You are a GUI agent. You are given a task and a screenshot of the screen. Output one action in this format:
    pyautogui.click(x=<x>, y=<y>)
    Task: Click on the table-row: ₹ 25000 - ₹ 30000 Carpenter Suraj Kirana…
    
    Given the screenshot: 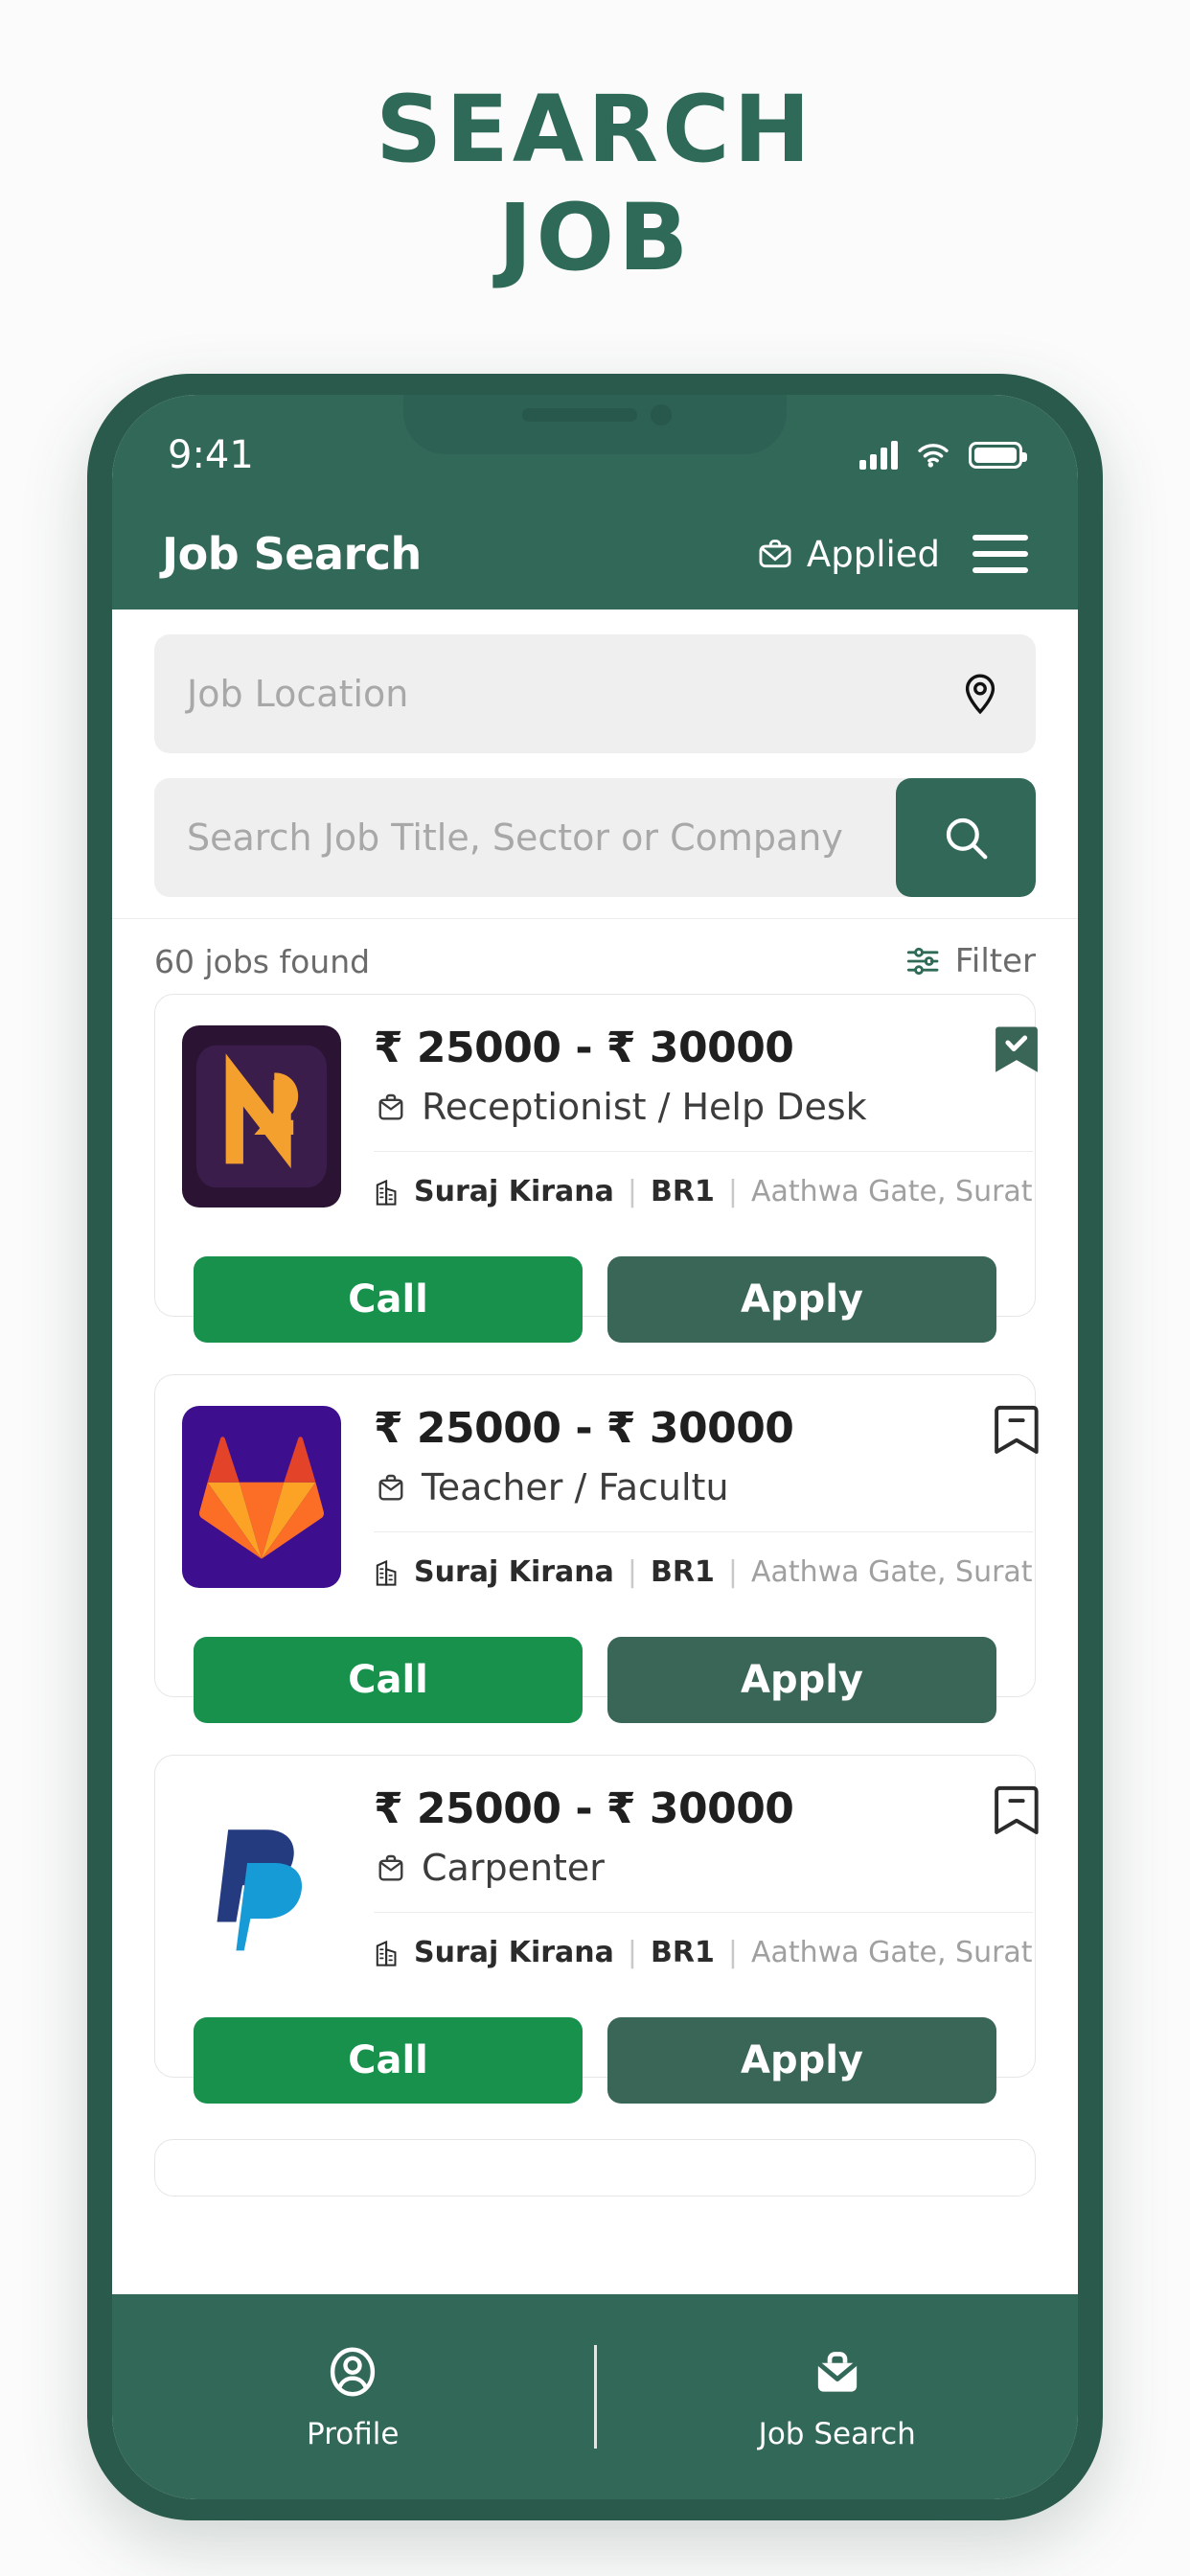 What is the action you would take?
    pyautogui.click(x=596, y=1929)
    